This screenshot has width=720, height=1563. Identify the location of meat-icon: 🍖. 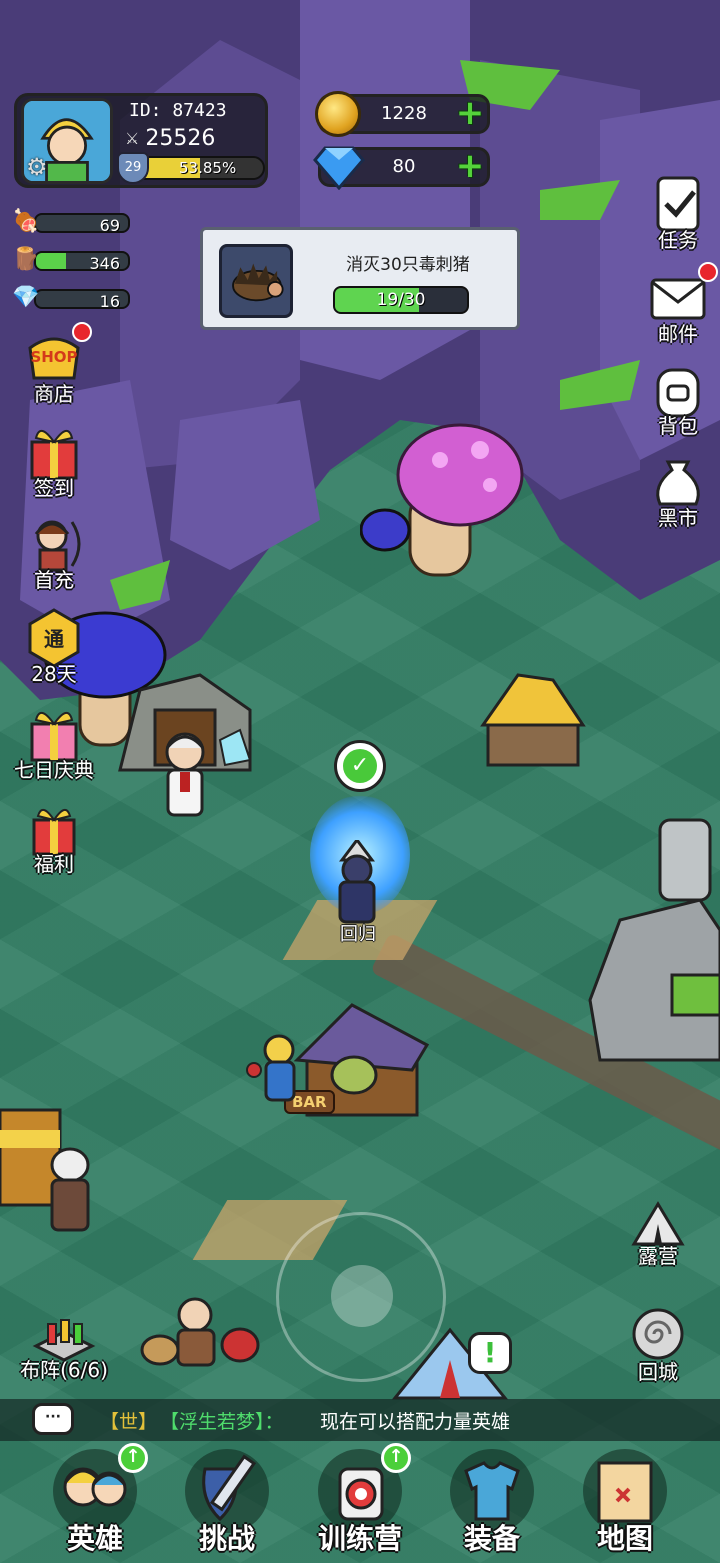
(26, 221).